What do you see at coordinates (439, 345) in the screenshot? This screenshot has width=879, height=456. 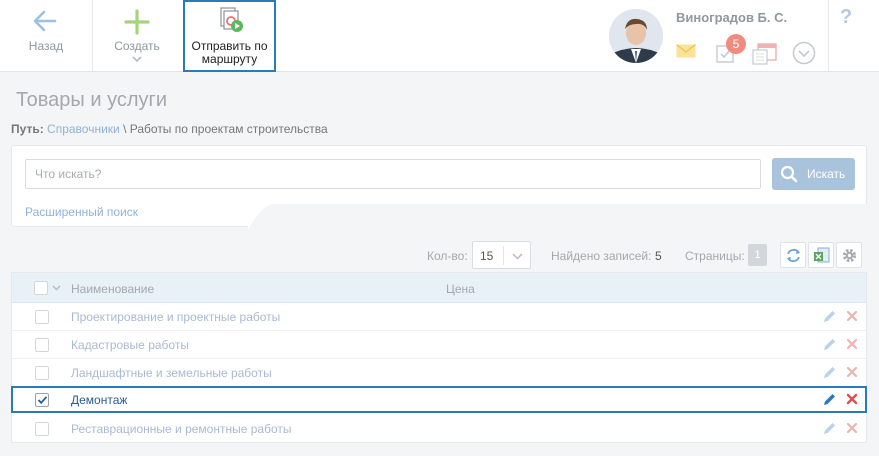 I see `table-row: Кадастровые работы` at bounding box center [439, 345].